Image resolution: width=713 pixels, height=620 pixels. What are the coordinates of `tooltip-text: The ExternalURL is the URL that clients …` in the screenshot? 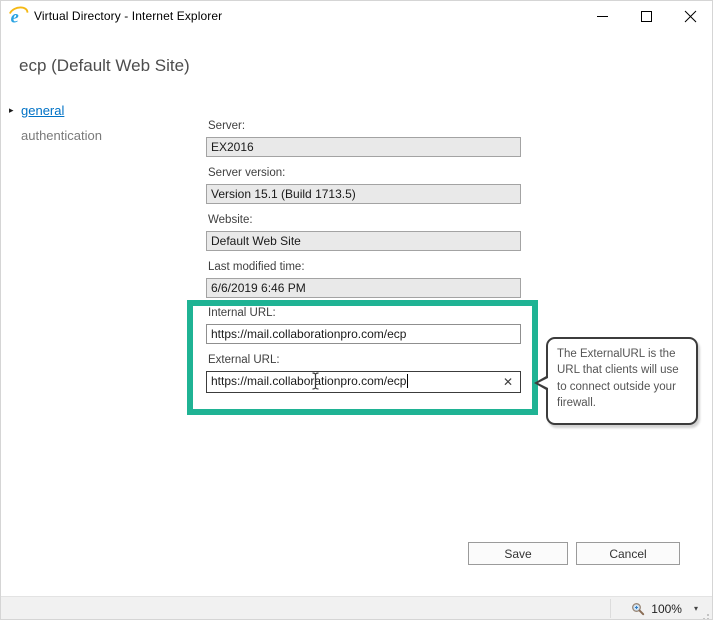 It's located at (618, 378).